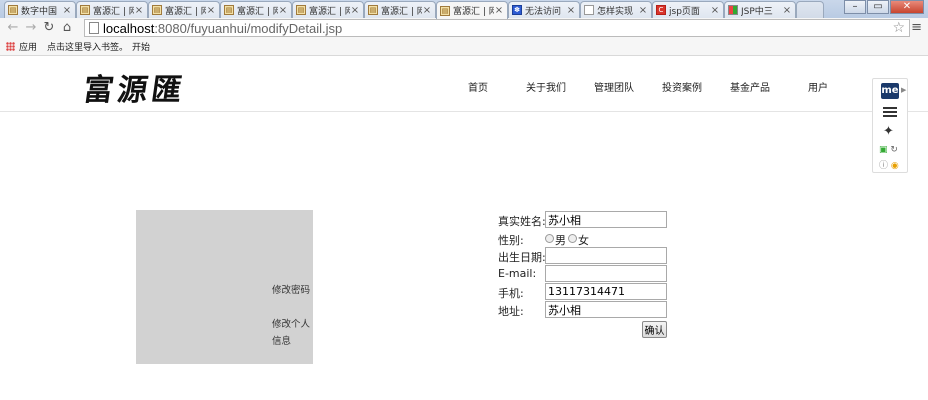 This screenshot has width=928, height=400. I want to click on change-password-link: 修改密码, so click(291, 289).